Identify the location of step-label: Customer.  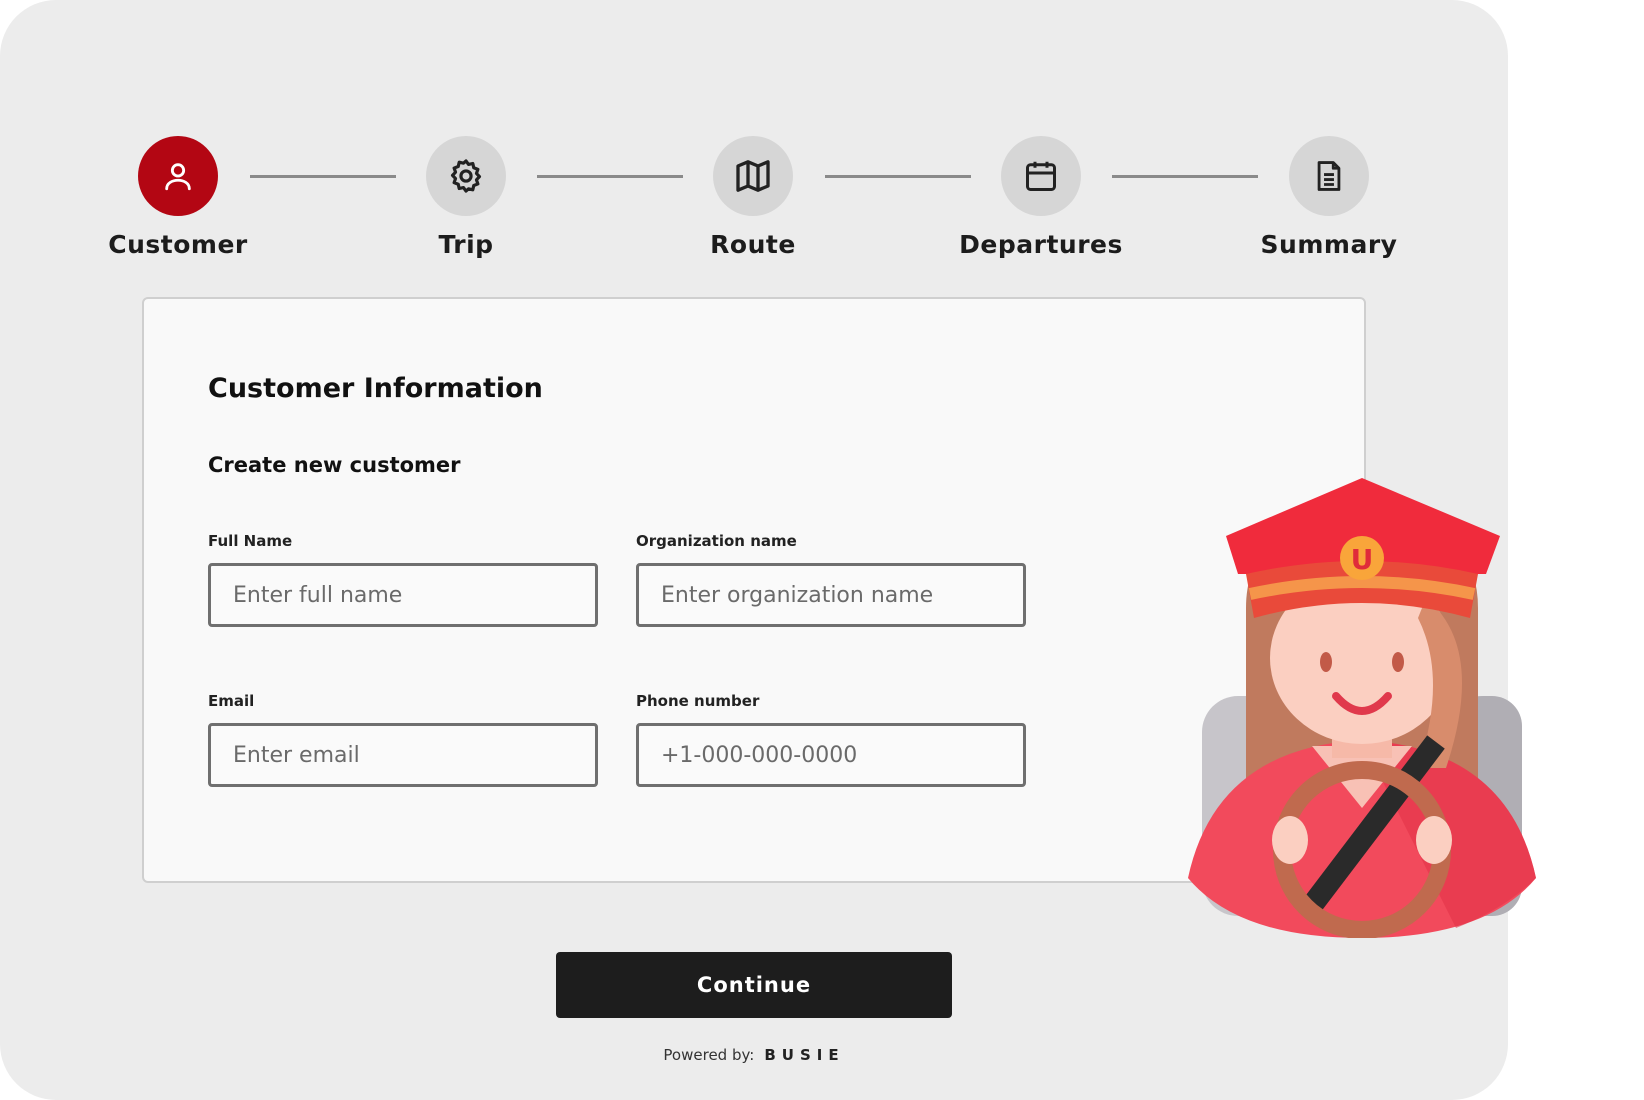
(178, 244).